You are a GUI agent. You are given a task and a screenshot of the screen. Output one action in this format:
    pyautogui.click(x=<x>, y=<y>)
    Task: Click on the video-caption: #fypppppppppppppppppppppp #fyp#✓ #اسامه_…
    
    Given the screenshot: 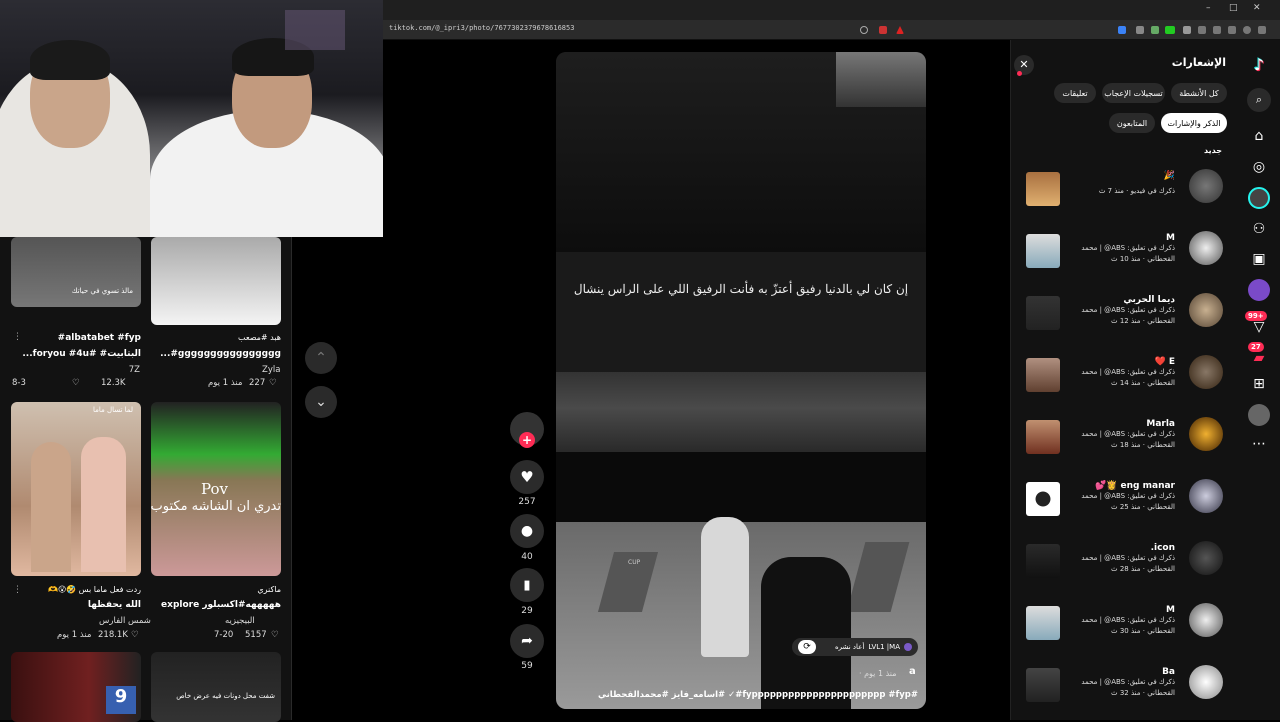 What is the action you would take?
    pyautogui.click(x=740, y=695)
    